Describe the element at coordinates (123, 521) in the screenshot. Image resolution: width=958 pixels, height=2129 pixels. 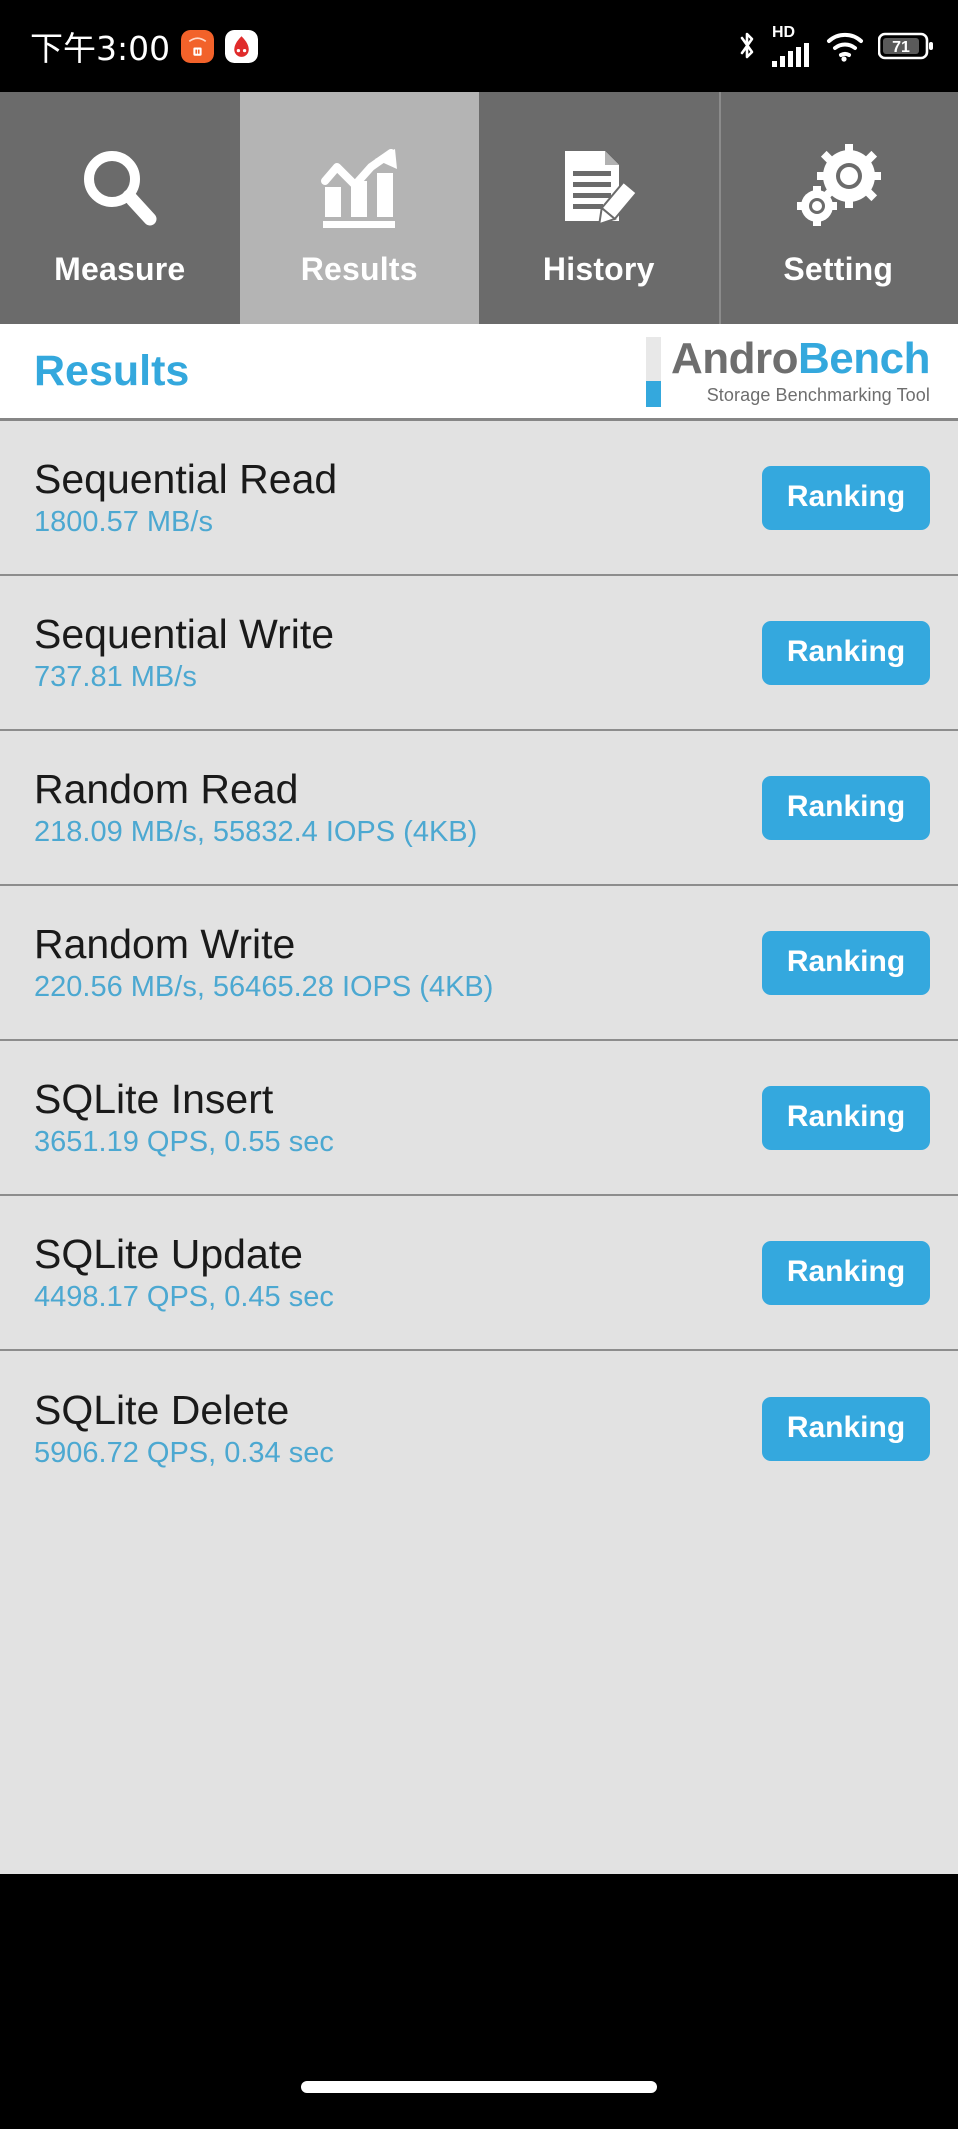
I see `row-value: 1800.57 MB/s` at that location.